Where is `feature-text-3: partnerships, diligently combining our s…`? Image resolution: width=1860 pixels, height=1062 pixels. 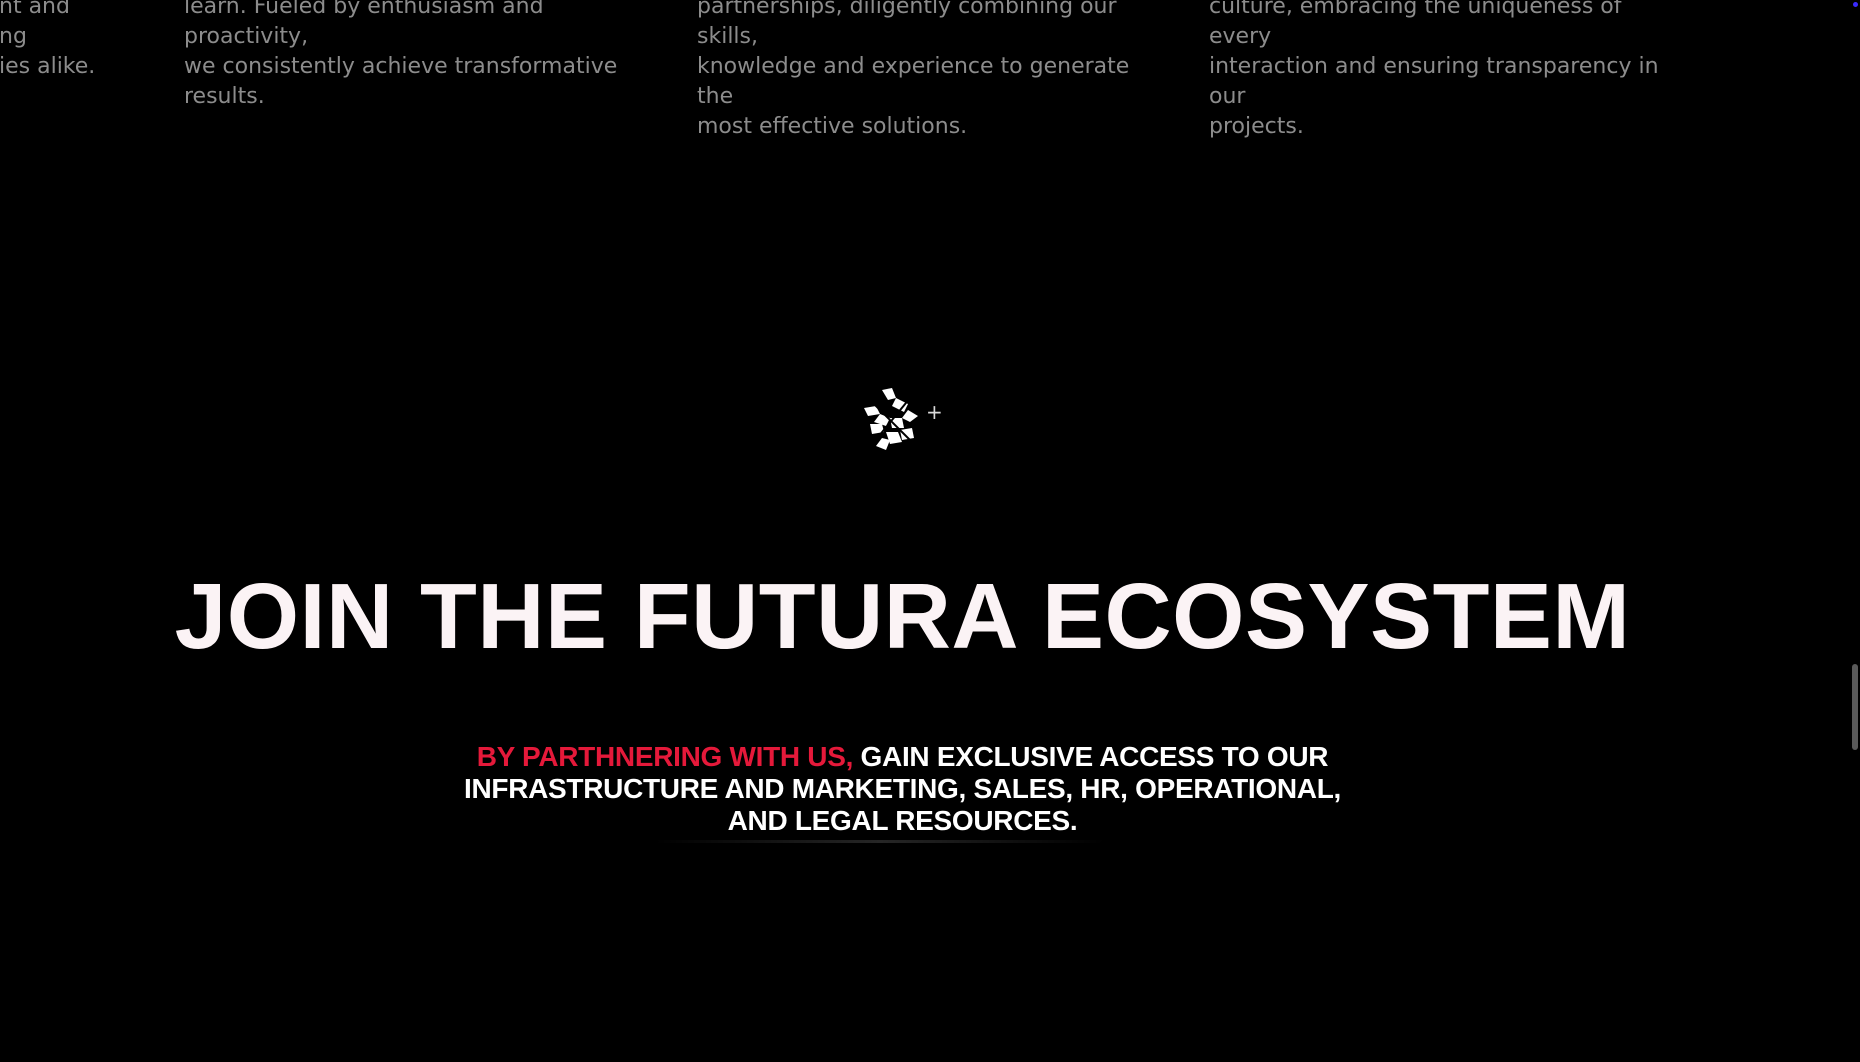
feature-text-3: partnerships, diligently combining our s… is located at coordinates (913, 69).